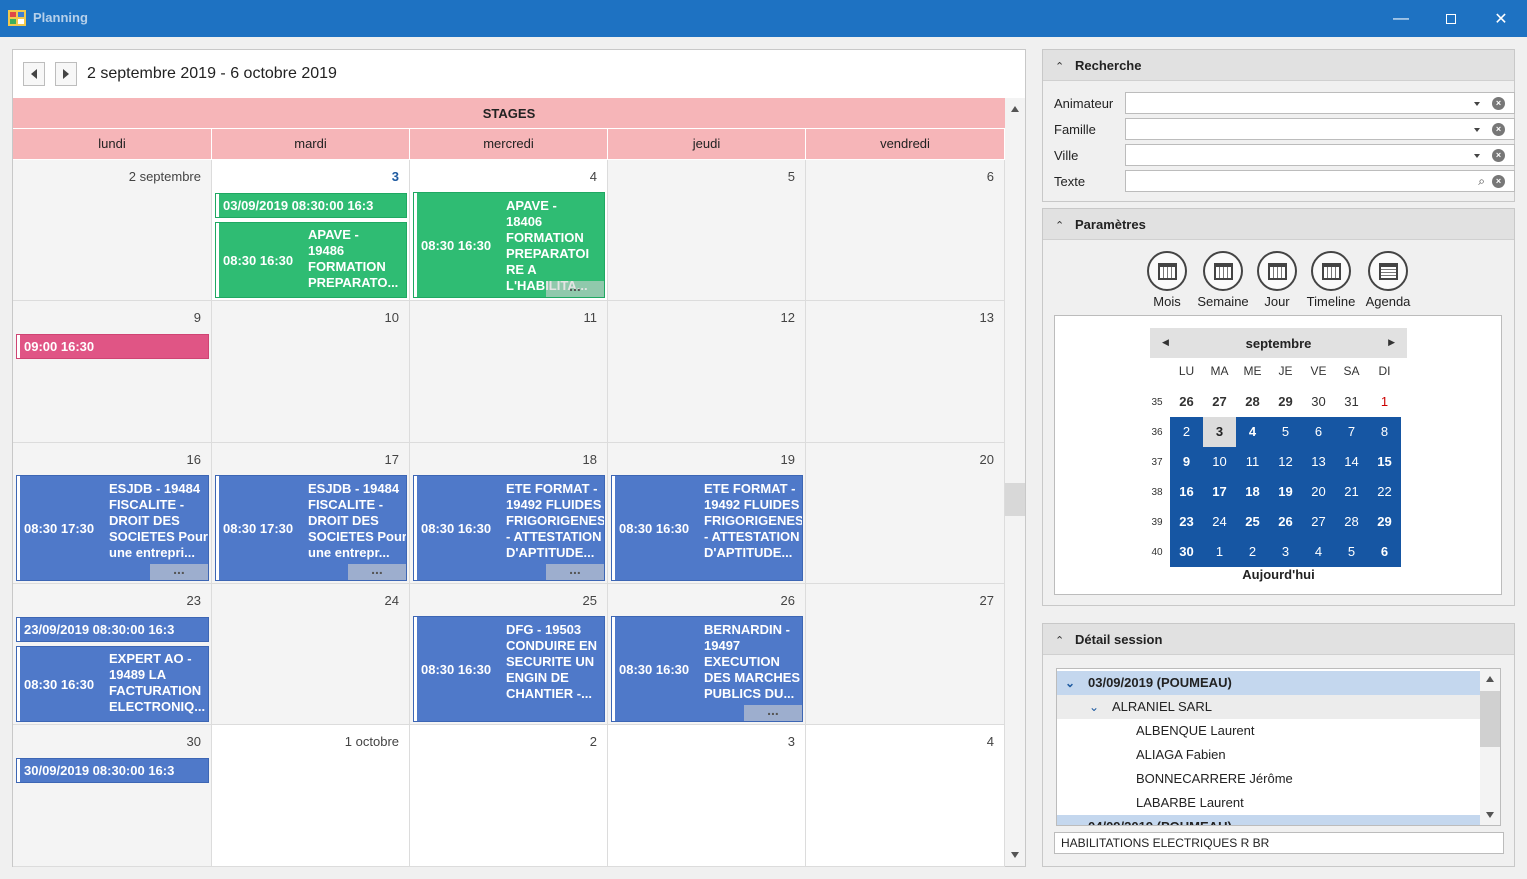 The image size is (1527, 879). What do you see at coordinates (1490, 747) in the screenshot?
I see `tree-scrollbar` at bounding box center [1490, 747].